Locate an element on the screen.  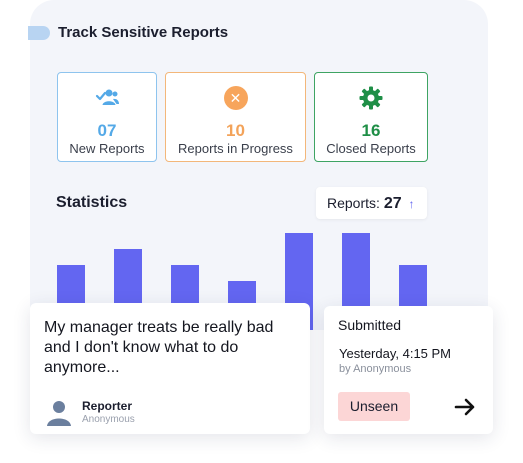
statistics-title: Statistics is located at coordinates (92, 202).